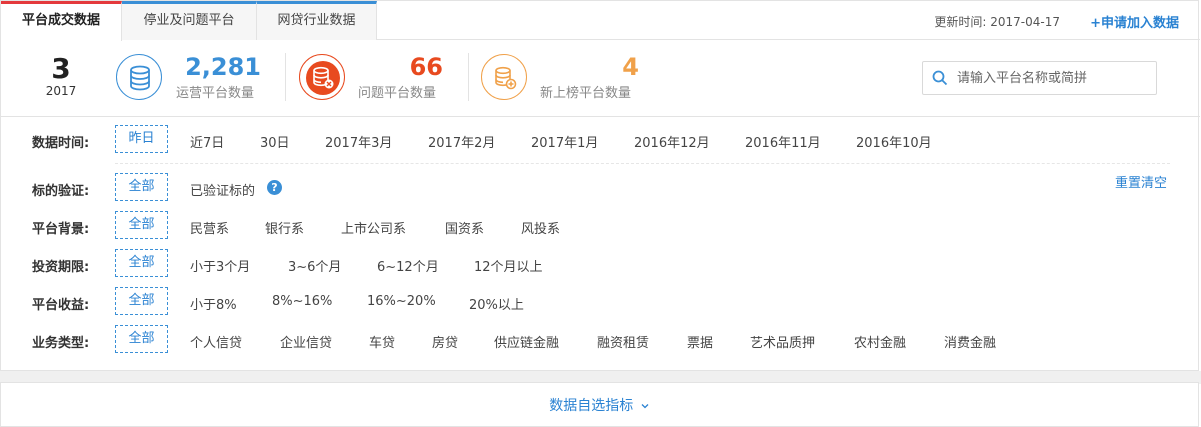 This screenshot has width=1201, height=427. What do you see at coordinates (358, 141) in the screenshot?
I see `filter-option: 2017年3月` at bounding box center [358, 141].